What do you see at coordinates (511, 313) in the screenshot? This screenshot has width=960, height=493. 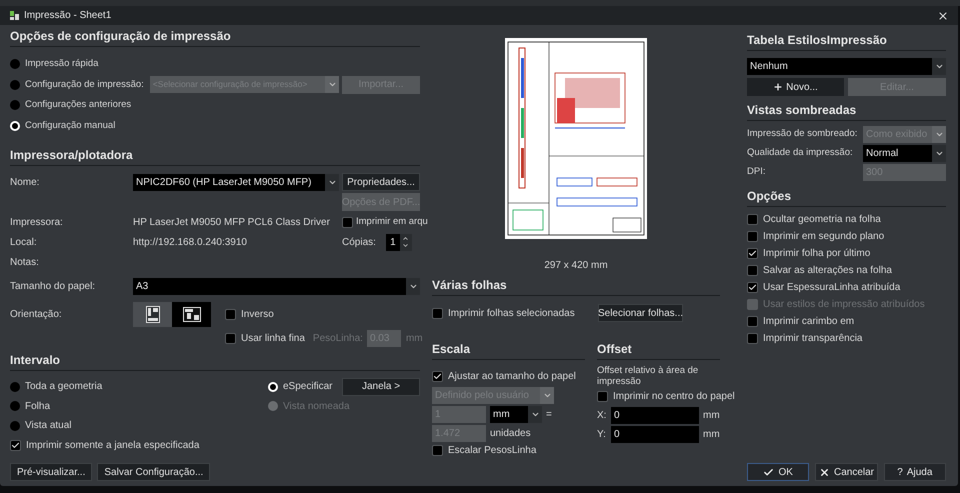 I see `checkbox-label: Imprimir folhas selecionadas` at bounding box center [511, 313].